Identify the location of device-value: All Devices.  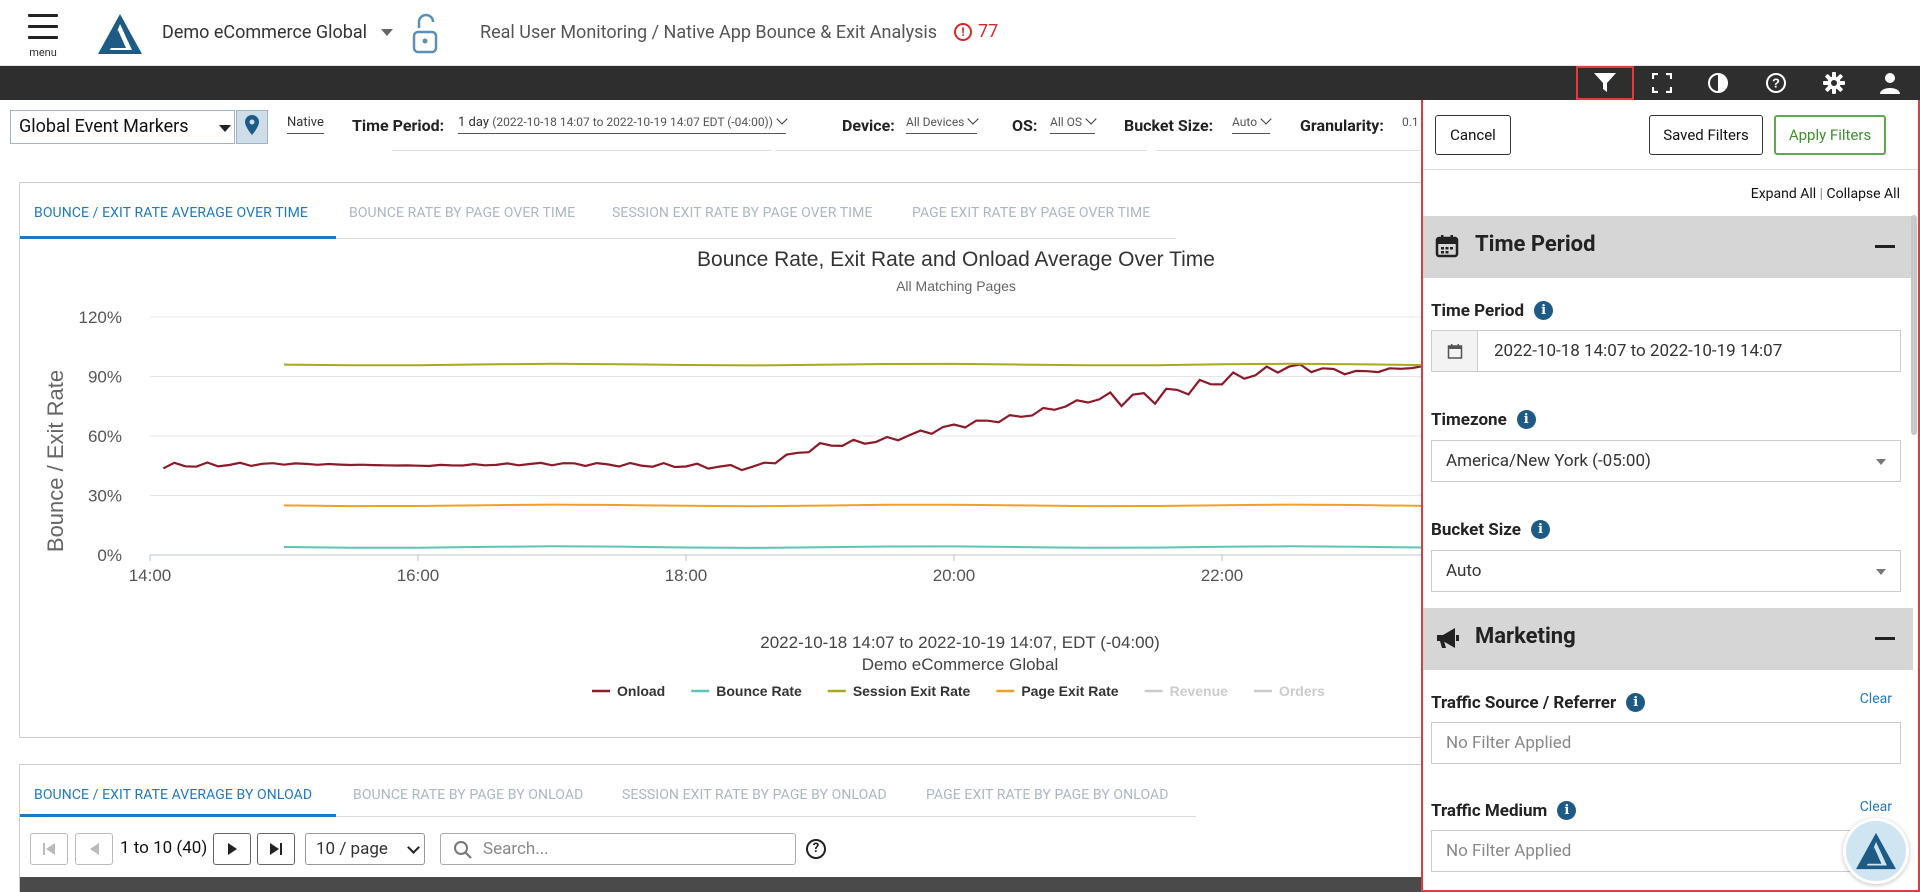
(935, 122).